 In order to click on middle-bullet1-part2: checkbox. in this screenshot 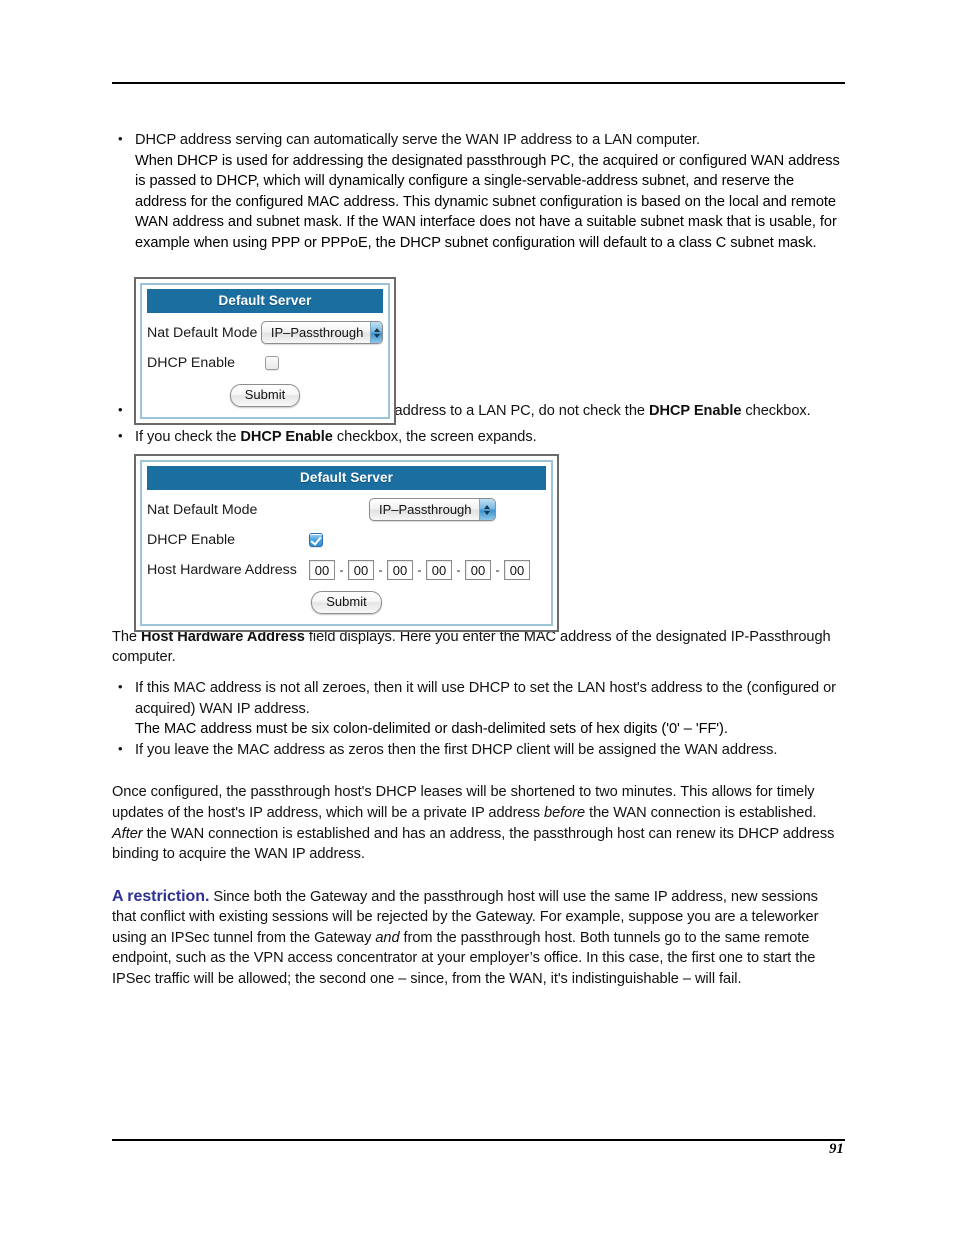, I will do `click(776, 410)`.